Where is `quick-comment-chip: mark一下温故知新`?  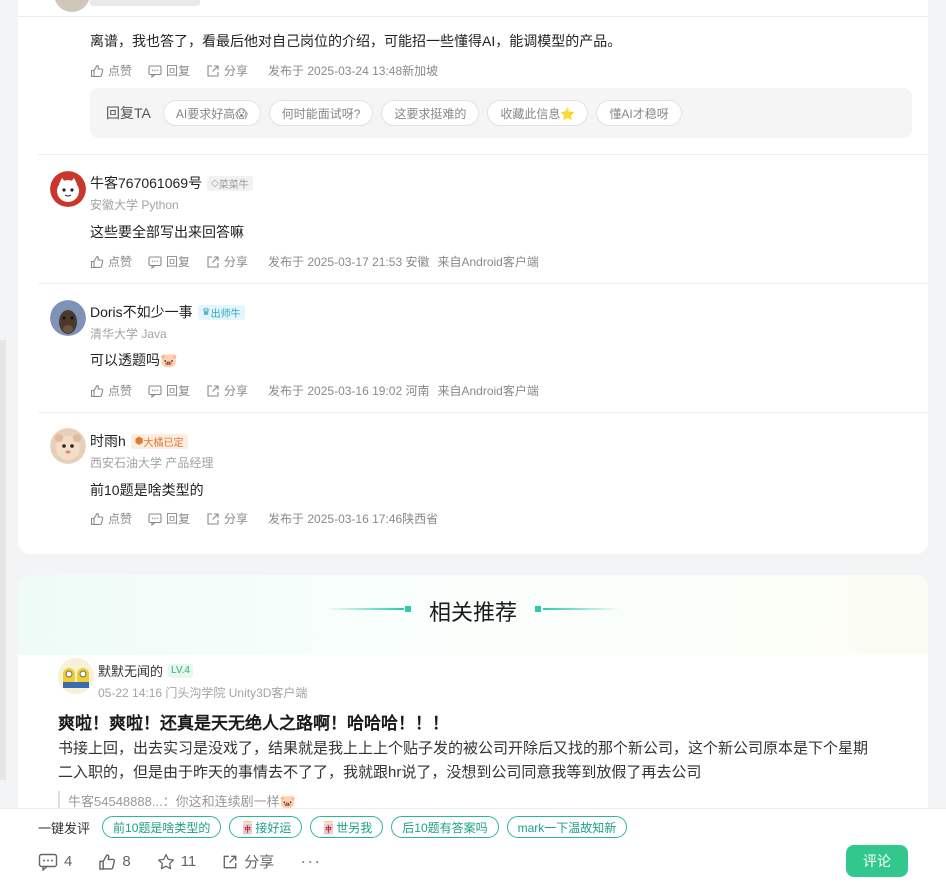 quick-comment-chip: mark一下温故知新 is located at coordinates (567, 827).